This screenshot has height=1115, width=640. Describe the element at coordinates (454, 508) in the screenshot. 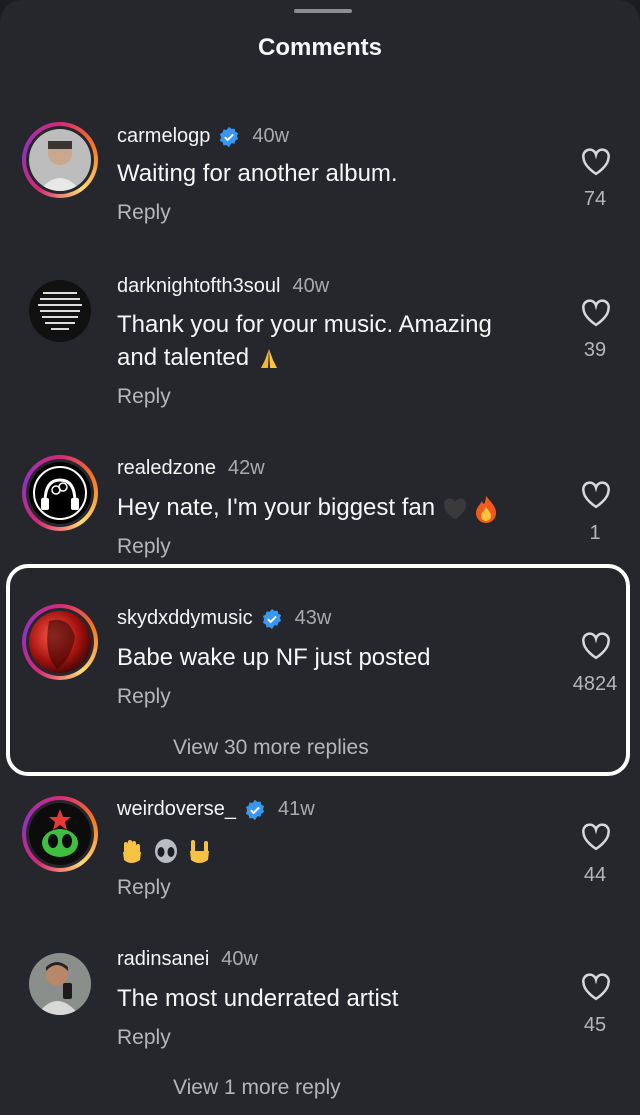

I see `black-heart-emoji-icon` at that location.